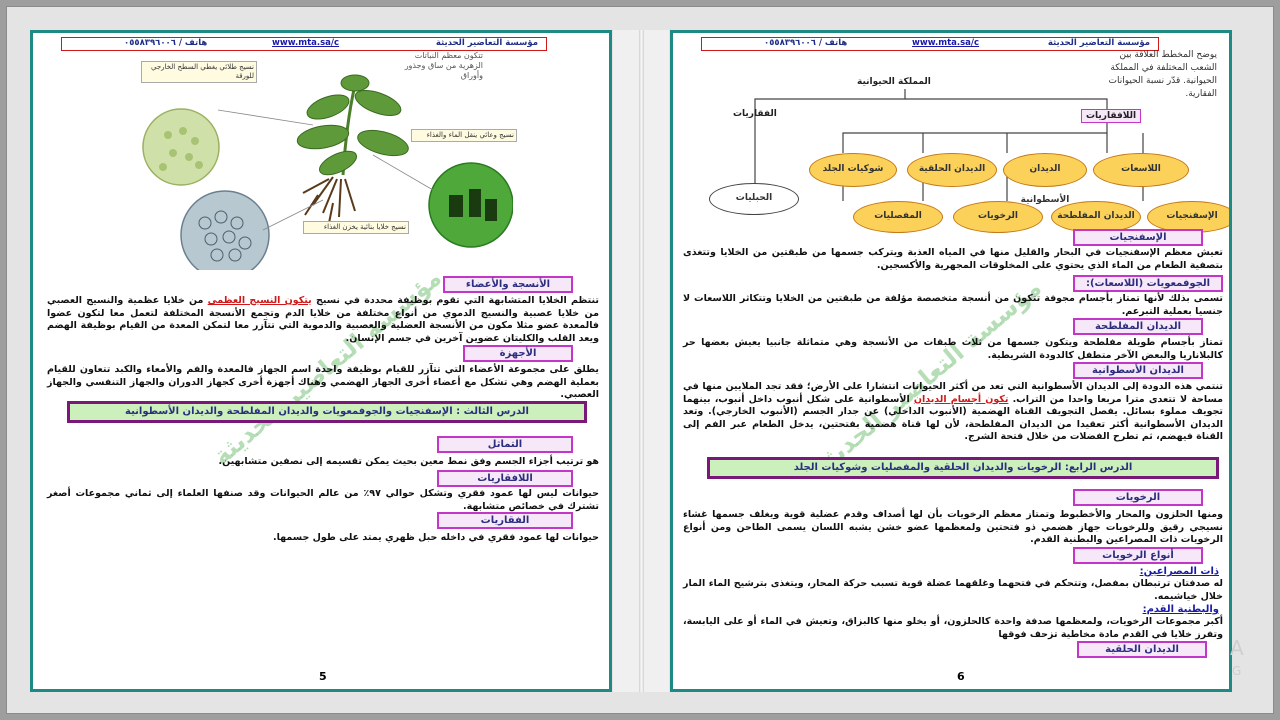 The height and width of the screenshot is (720, 1280). What do you see at coordinates (1111, 116) in the screenshot?
I see `diagram-invertebrates-box: اللافقاريات` at bounding box center [1111, 116].